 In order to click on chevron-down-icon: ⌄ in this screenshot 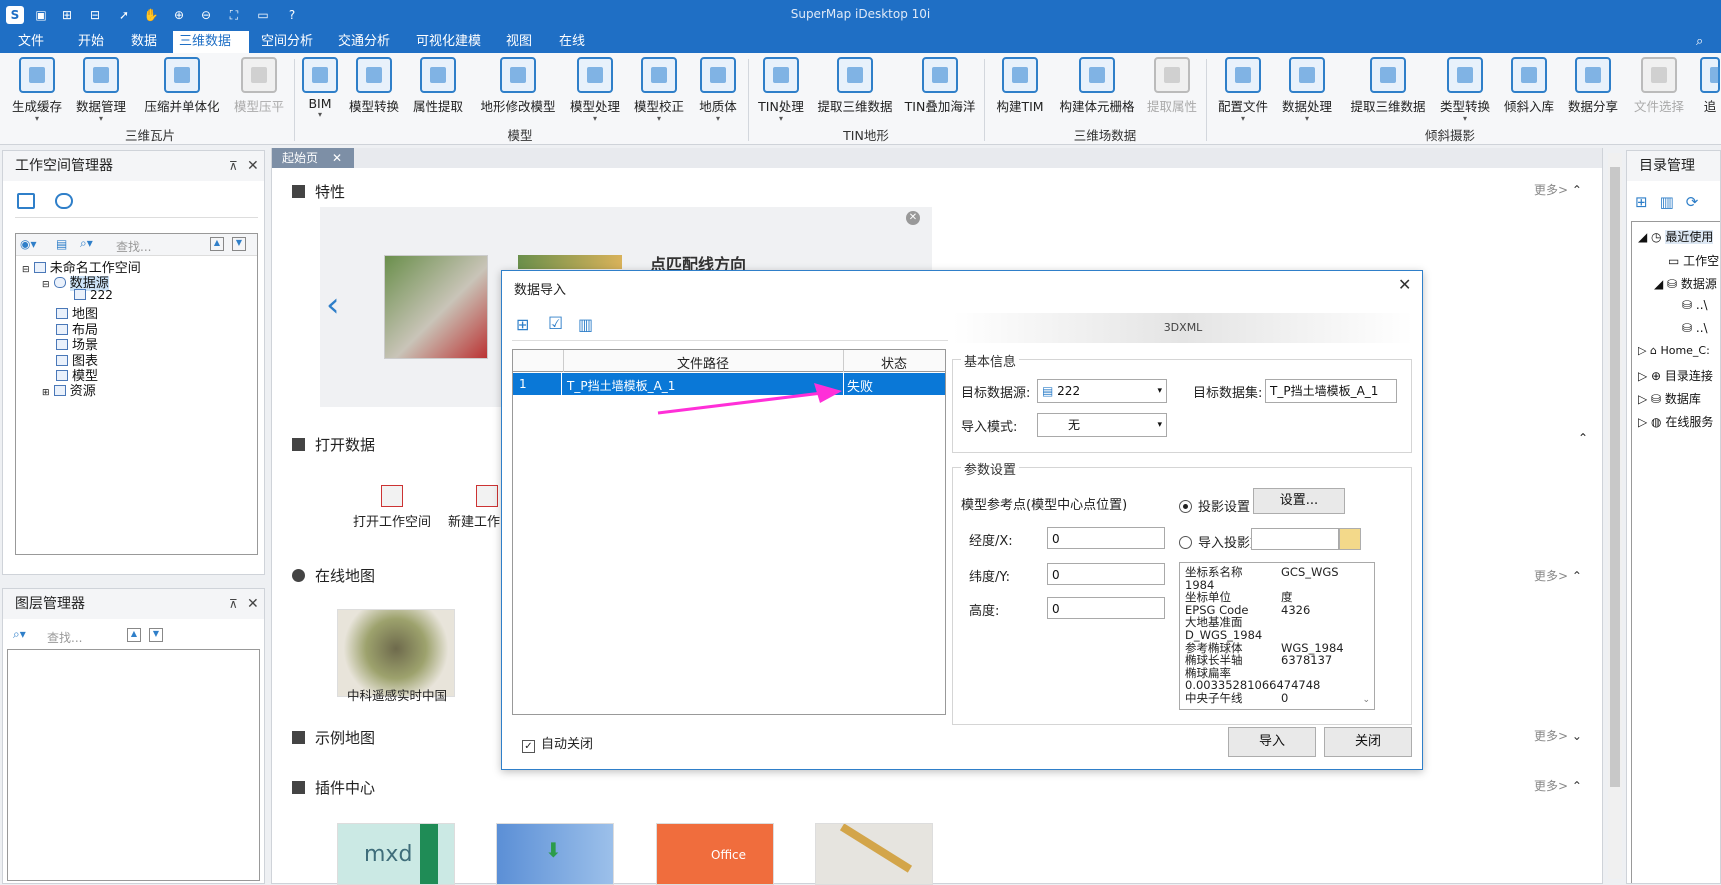, I will do `click(1366, 700)`.